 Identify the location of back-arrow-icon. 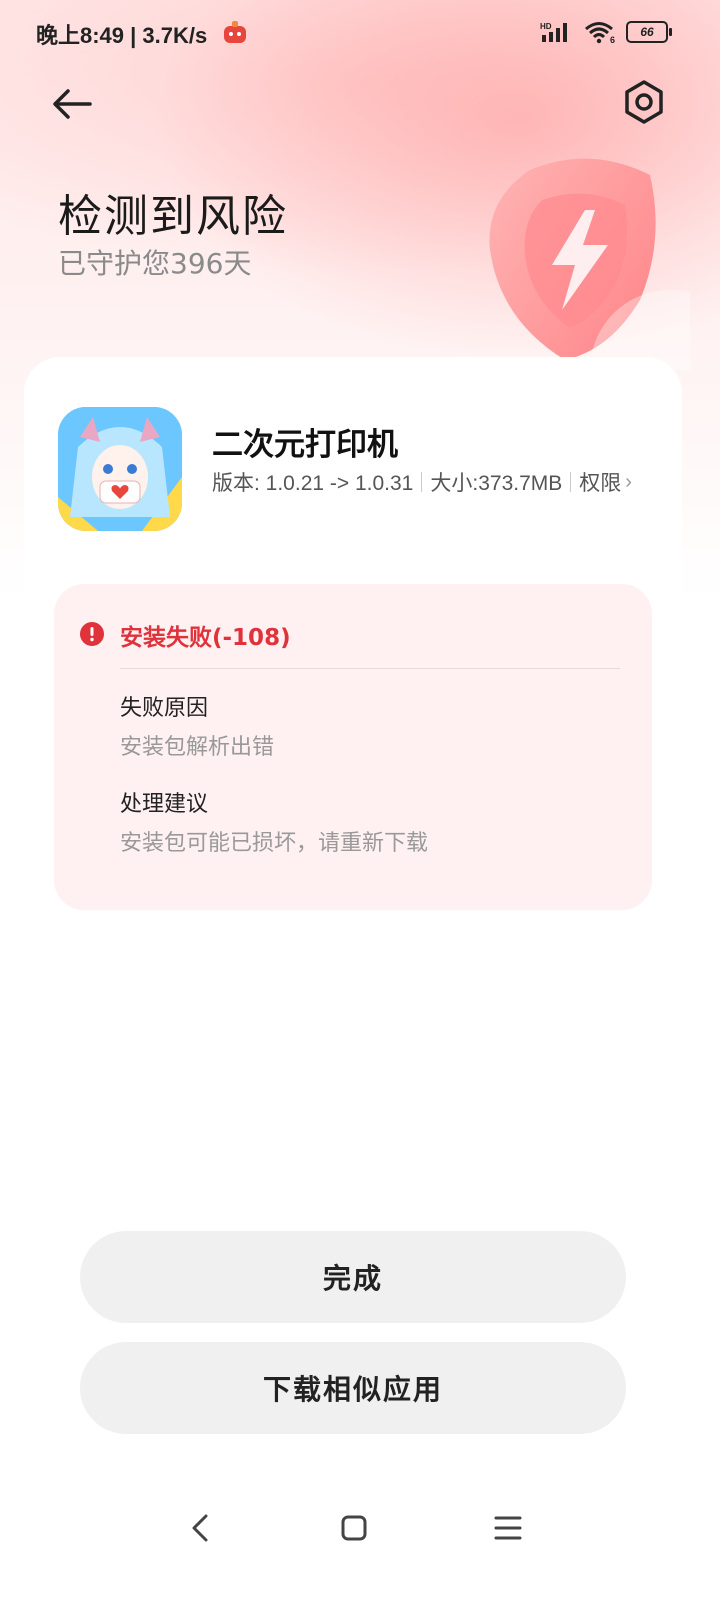
(72, 104).